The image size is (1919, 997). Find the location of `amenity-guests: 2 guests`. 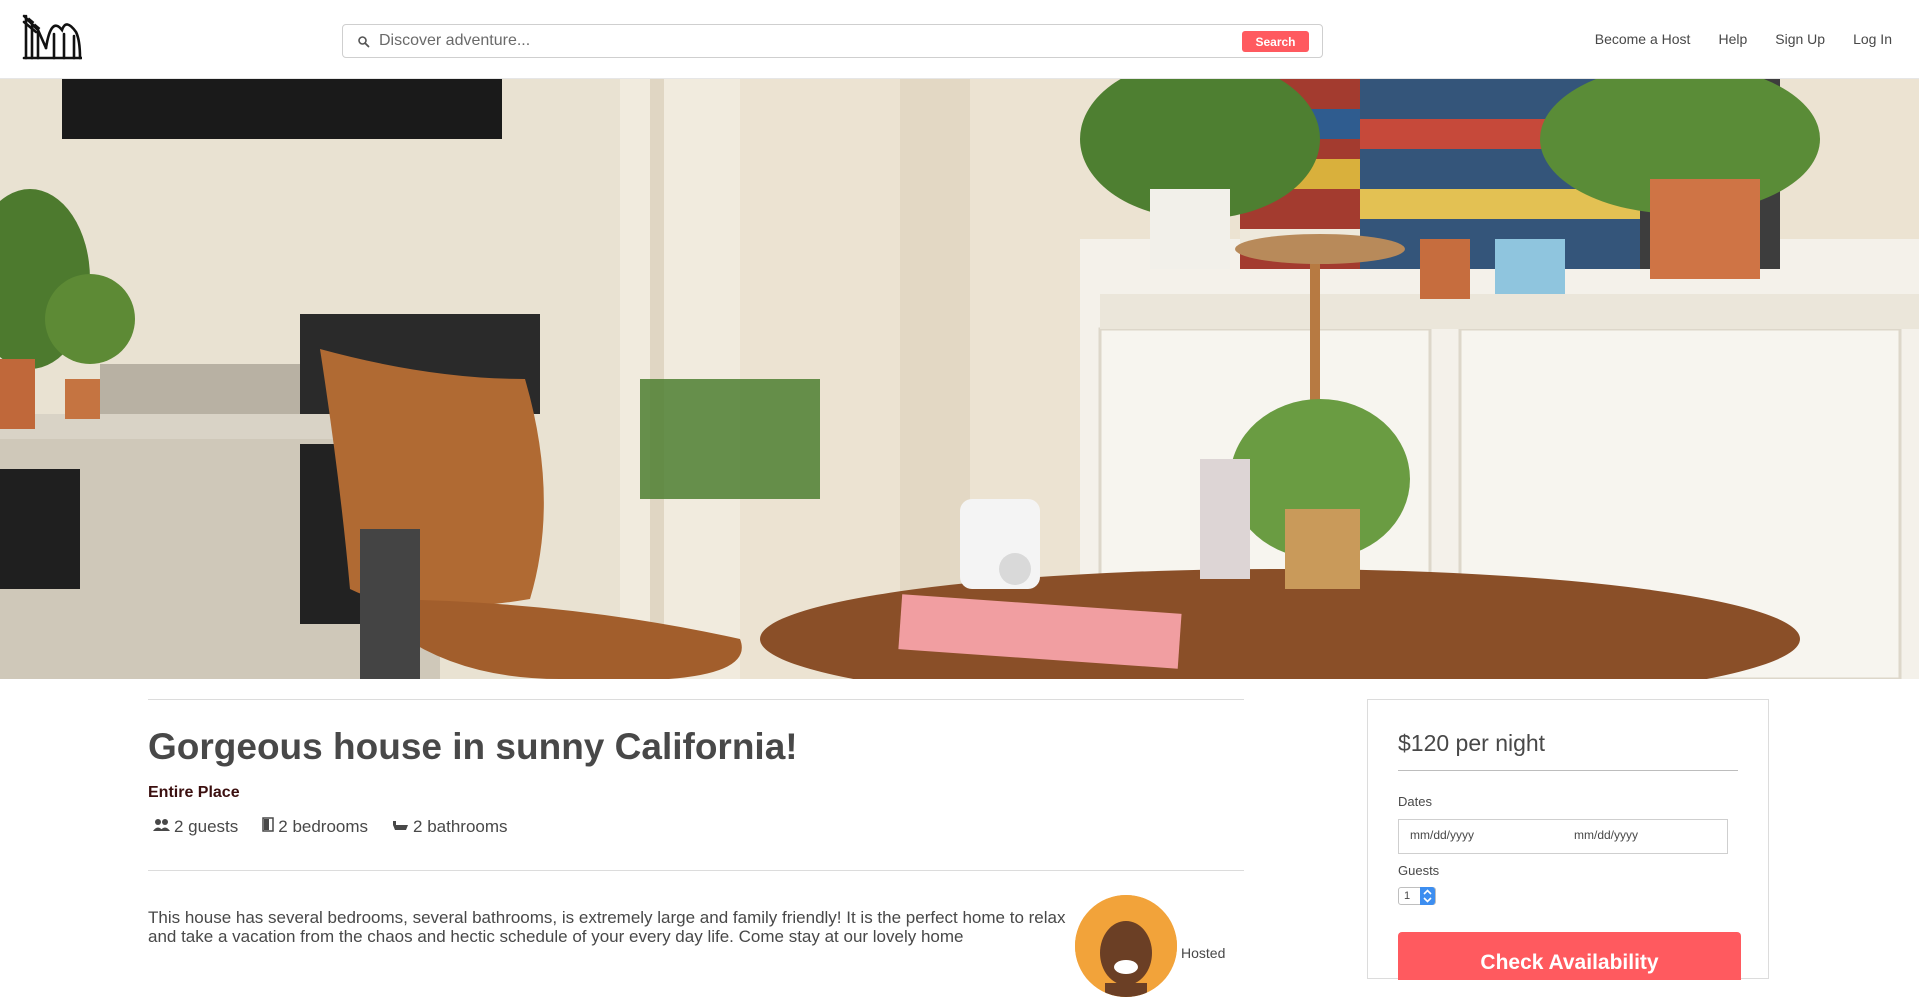

amenity-guests: 2 guests is located at coordinates (195, 827).